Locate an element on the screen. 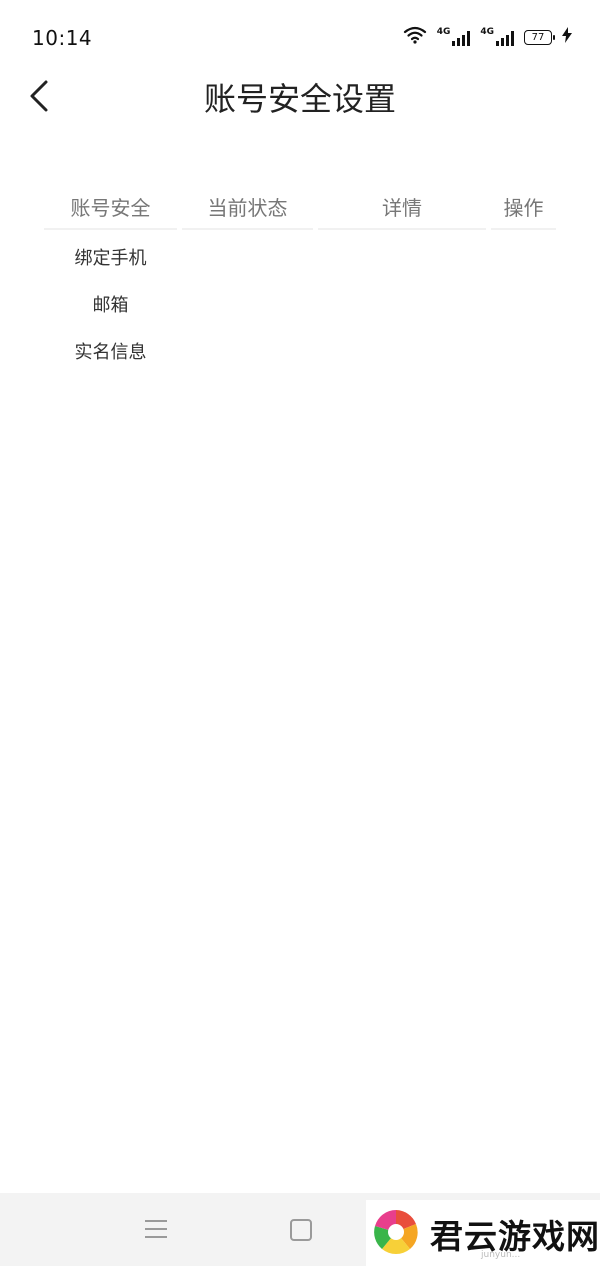 Image resolution: width=600 pixels, height=1266 pixels. status-time: 10:14 is located at coordinates (62, 38).